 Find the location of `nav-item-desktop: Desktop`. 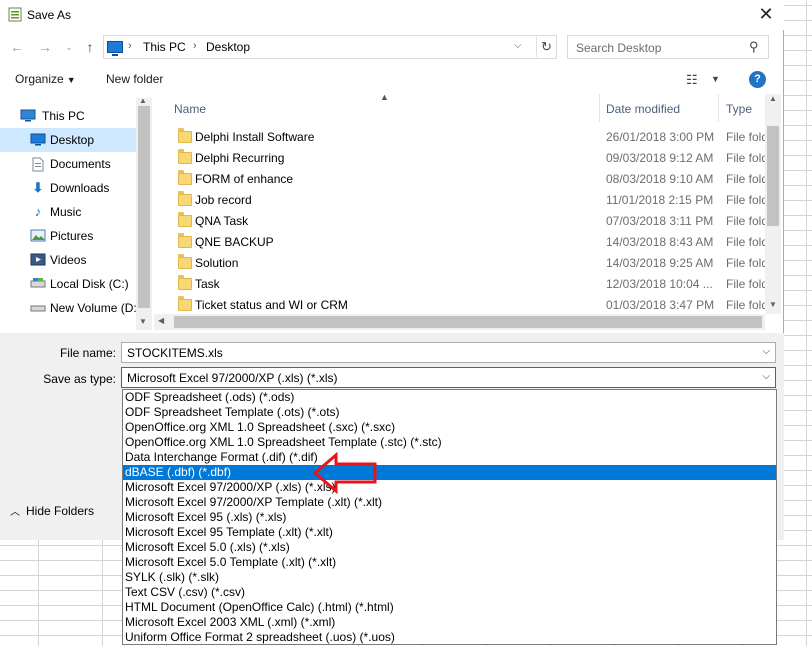

nav-item-desktop: Desktop is located at coordinates (68, 140).